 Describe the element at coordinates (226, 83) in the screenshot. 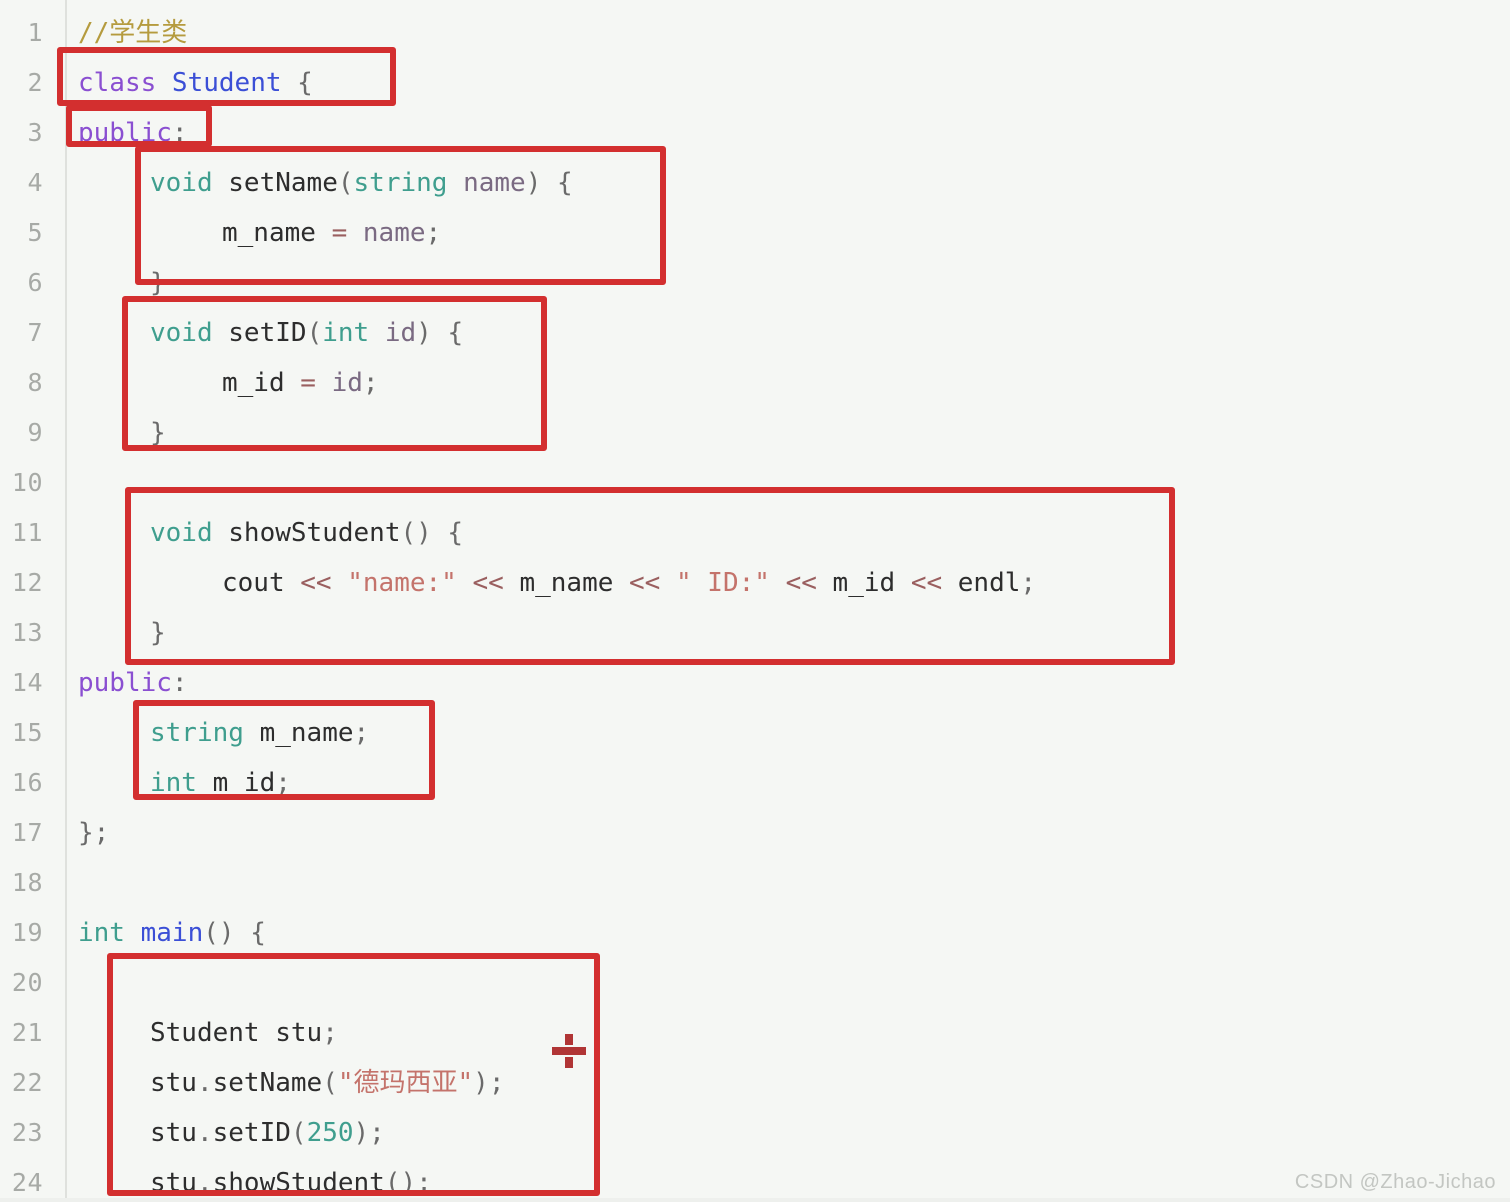

I see `code-token: Student` at that location.